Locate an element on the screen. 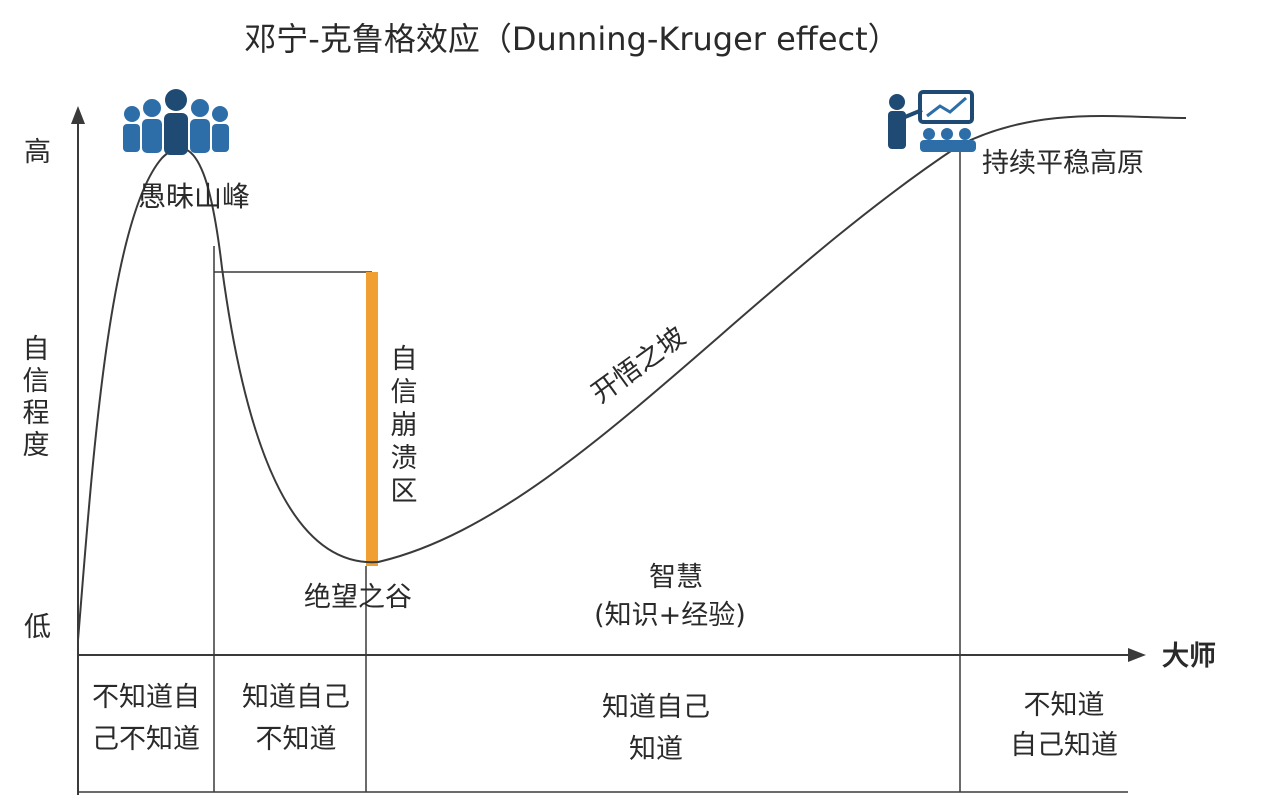 The image size is (1276, 799). stage-2-line1: 知道自己 is located at coordinates (296, 697).